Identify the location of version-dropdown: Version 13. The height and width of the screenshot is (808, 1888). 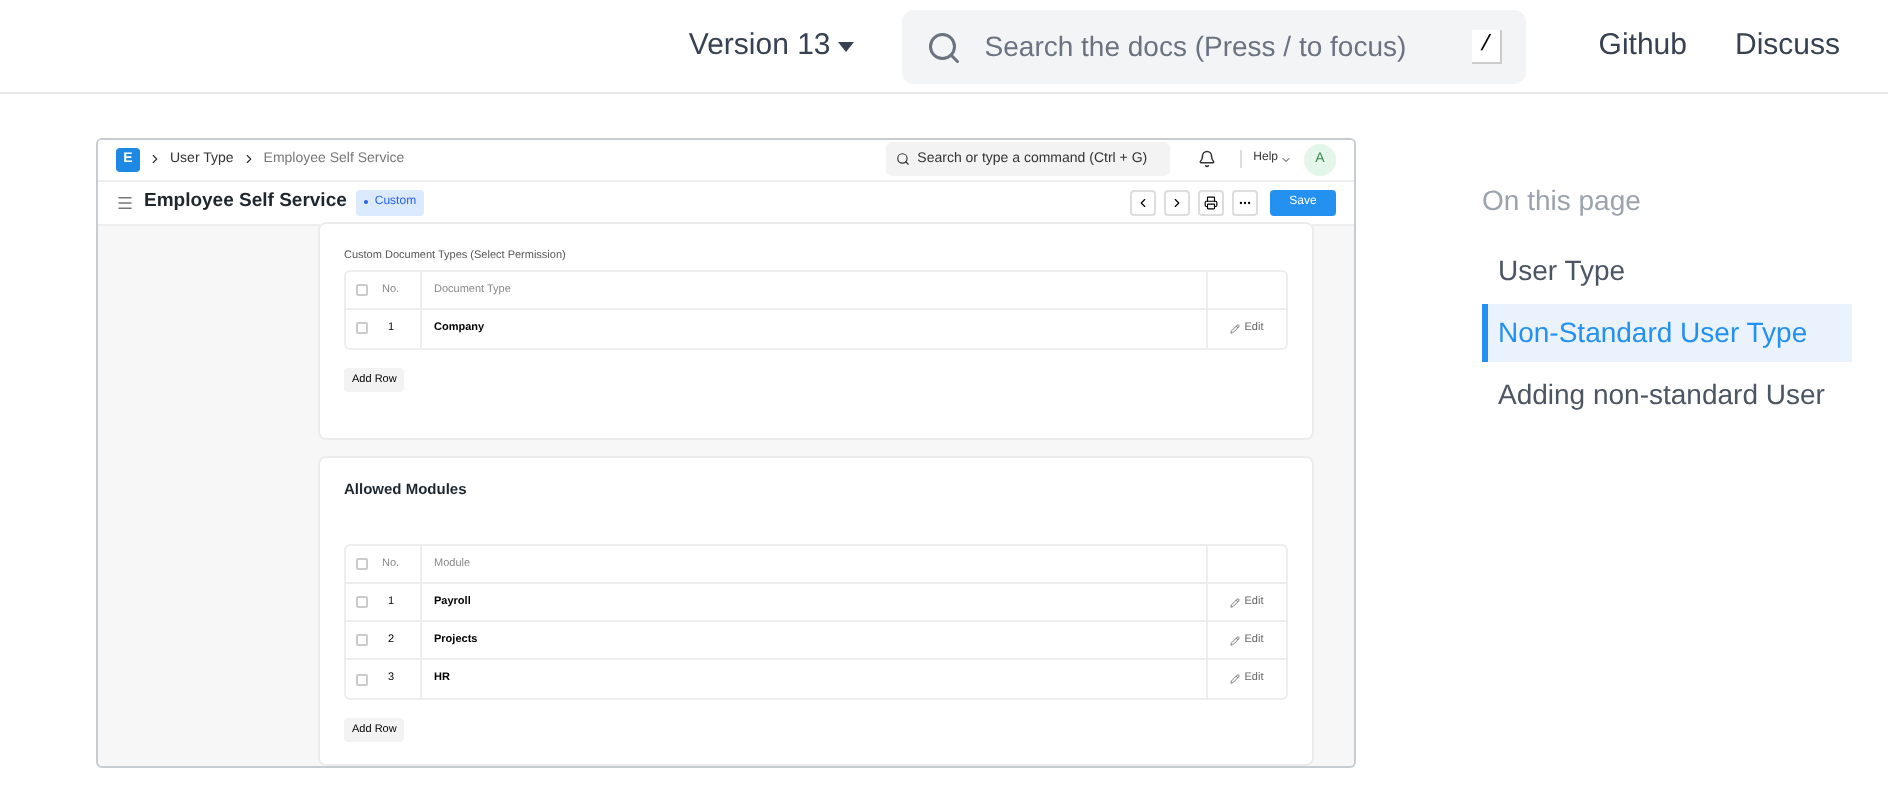
(771, 46).